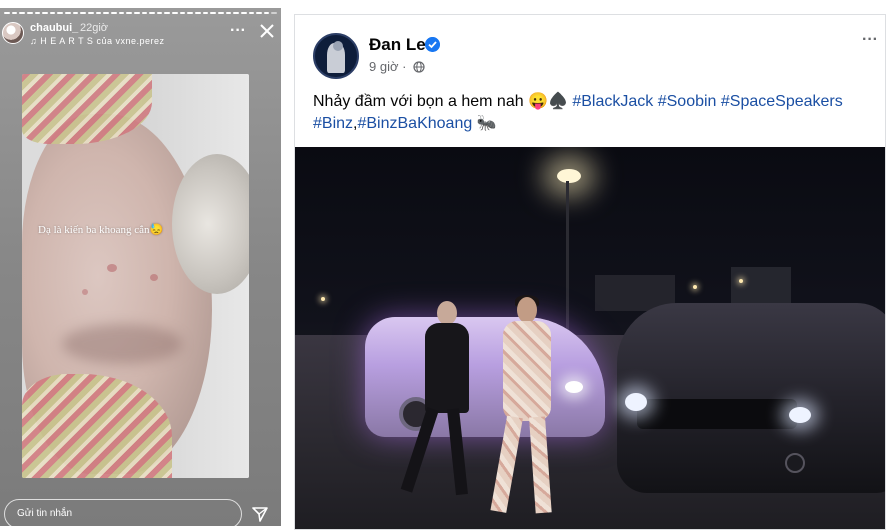 The height and width of the screenshot is (530, 886). I want to click on story-username: chaubui_, so click(54, 28).